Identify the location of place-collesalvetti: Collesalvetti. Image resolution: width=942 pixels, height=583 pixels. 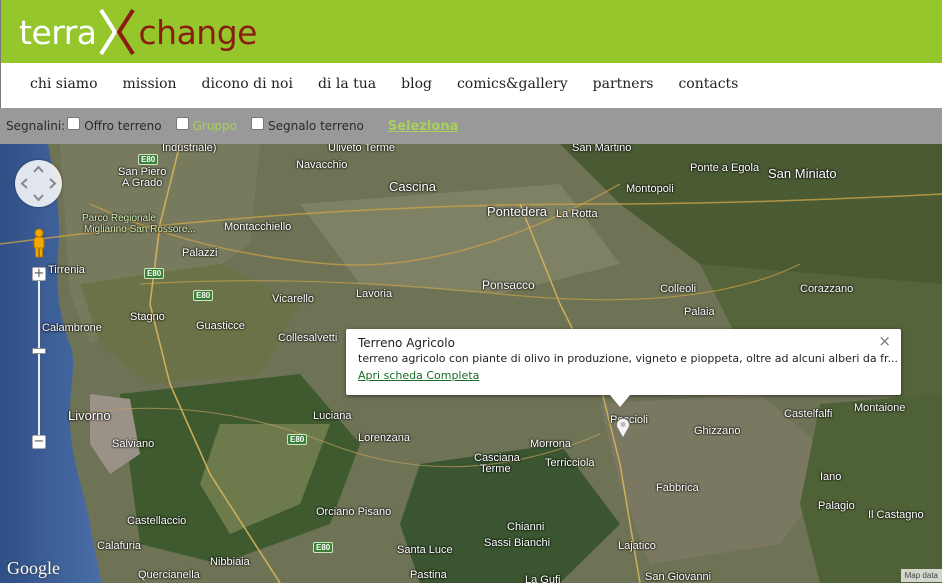
(308, 338).